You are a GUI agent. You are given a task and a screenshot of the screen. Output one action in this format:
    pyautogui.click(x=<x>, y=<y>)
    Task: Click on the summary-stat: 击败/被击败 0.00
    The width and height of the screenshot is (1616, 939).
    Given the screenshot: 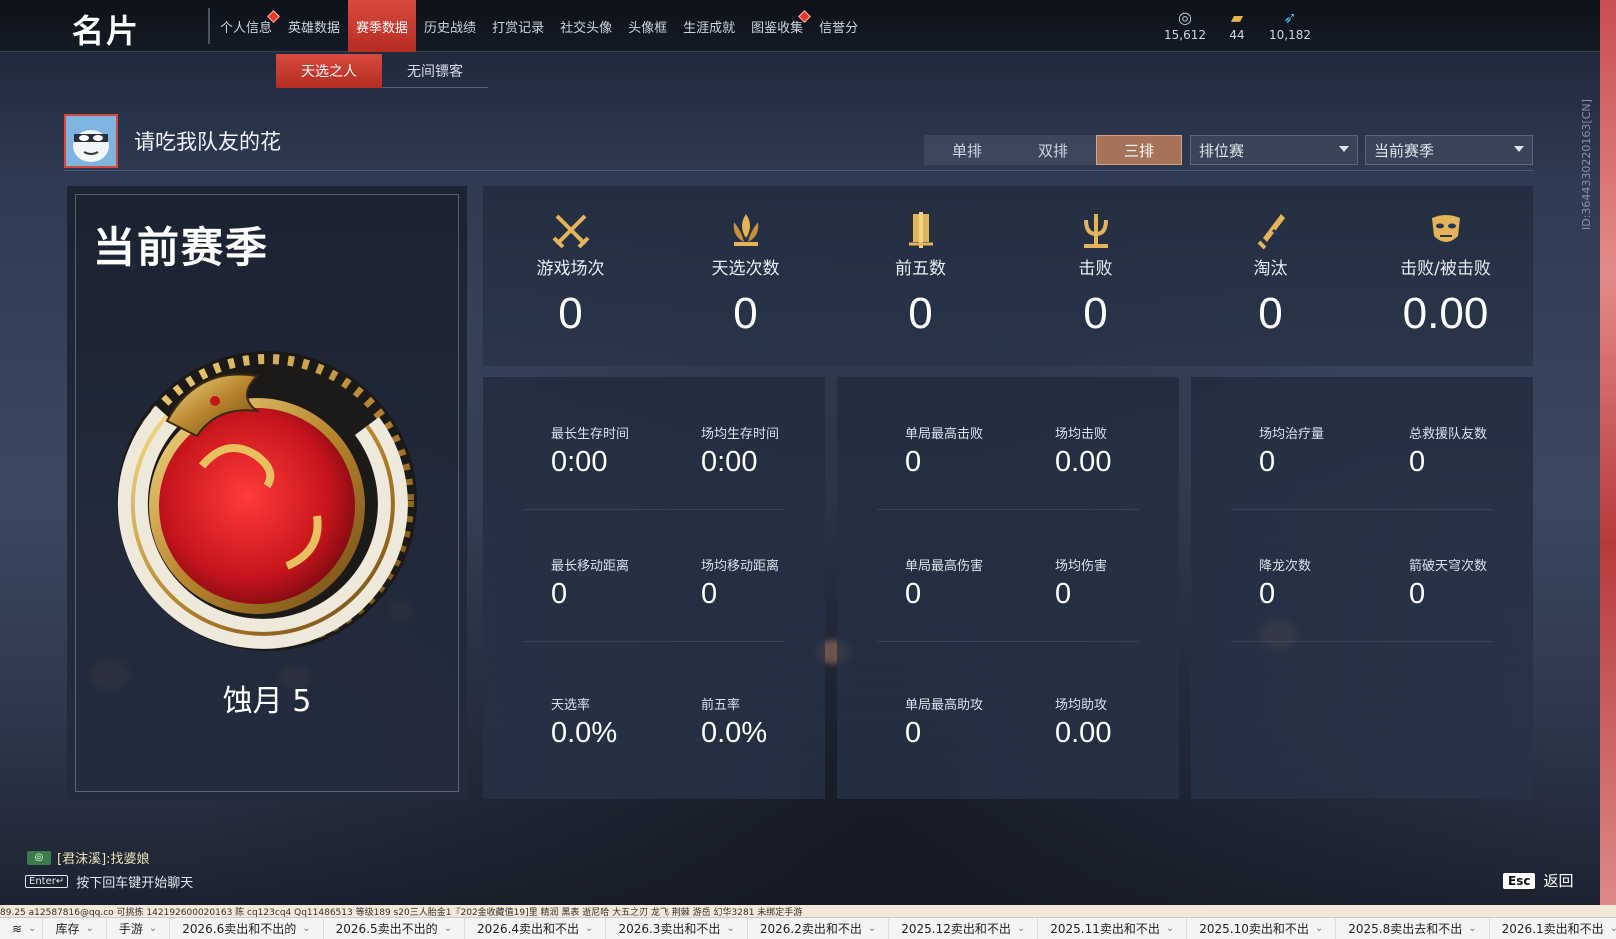 What is the action you would take?
    pyautogui.click(x=1445, y=276)
    